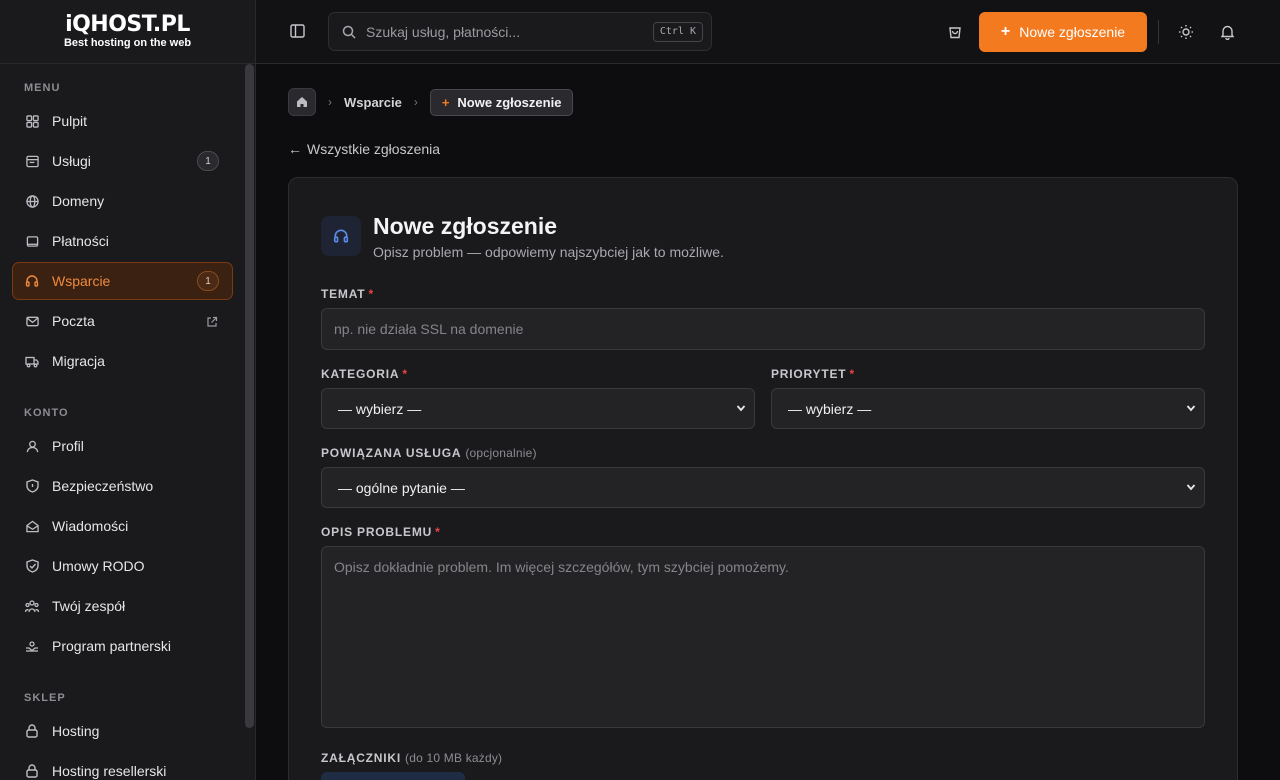 This screenshot has height=780, width=1280. I want to click on back-to-tickets-link: ← Wszystkie zgłoszenia, so click(364, 149).